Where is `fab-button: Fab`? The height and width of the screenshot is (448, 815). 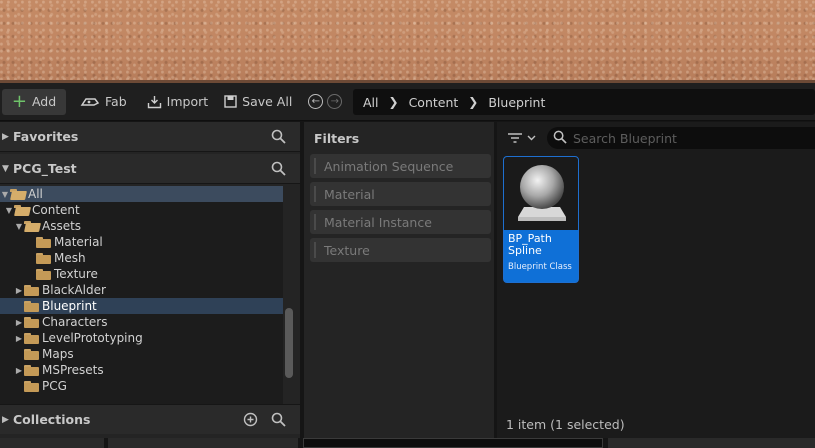
fab-button: Fab is located at coordinates (103, 102).